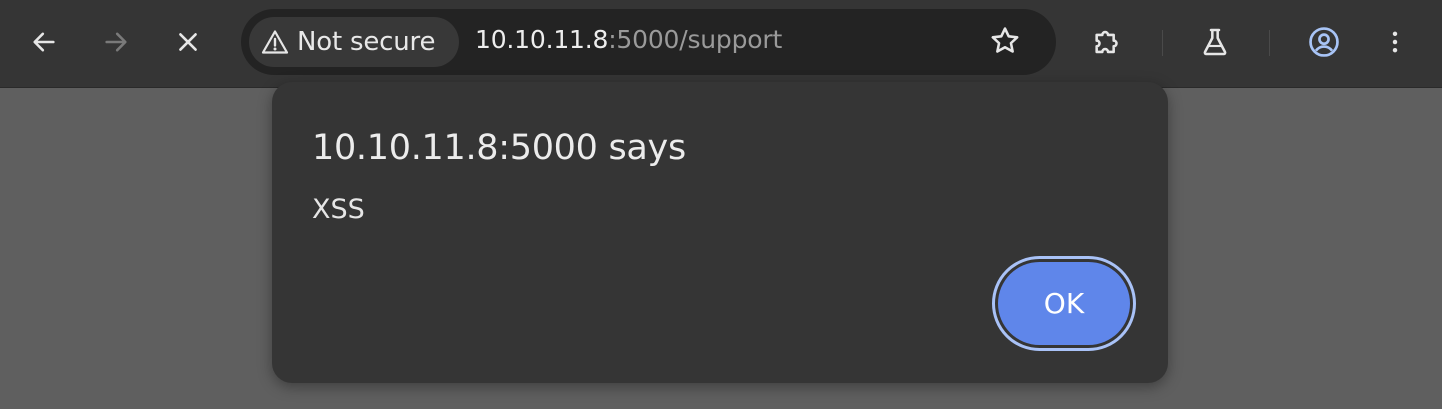 The height and width of the screenshot is (409, 1442). I want to click on ok-button: OK, so click(1064, 303).